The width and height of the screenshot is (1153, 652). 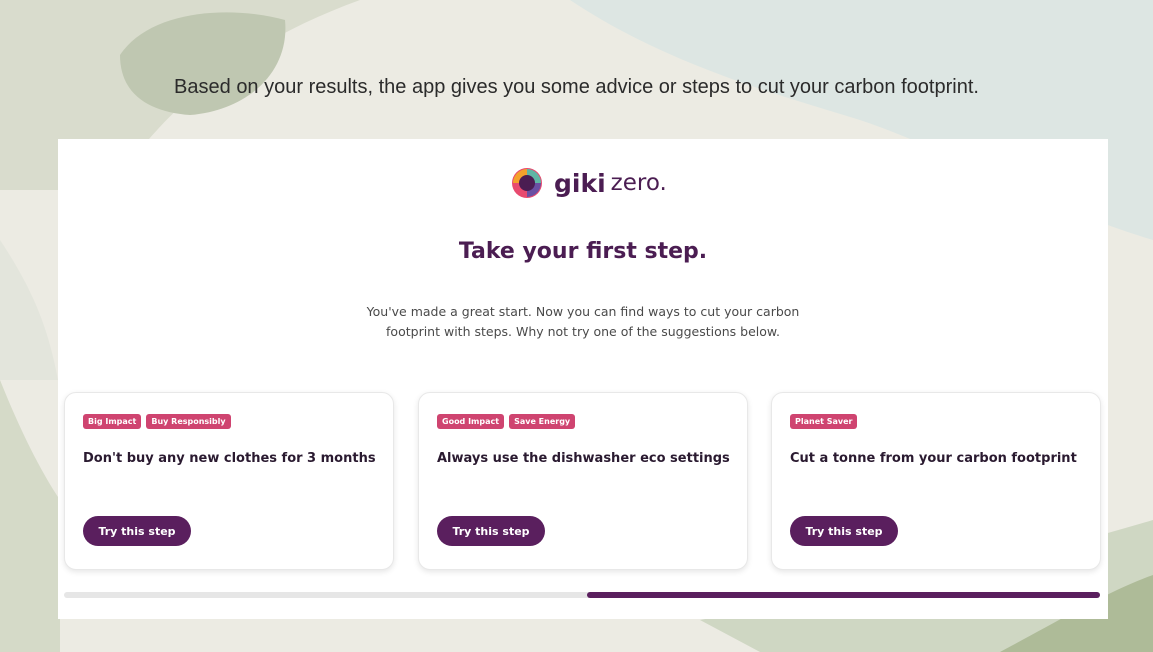 I want to click on carousel-scrollbar-track, so click(x=582, y=595).